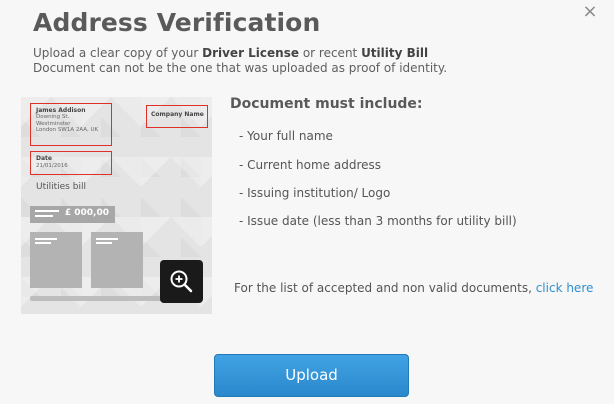 The width and height of the screenshot is (614, 404). What do you see at coordinates (118, 53) in the screenshot?
I see `intro-part1: Upload a clear copy of your` at bounding box center [118, 53].